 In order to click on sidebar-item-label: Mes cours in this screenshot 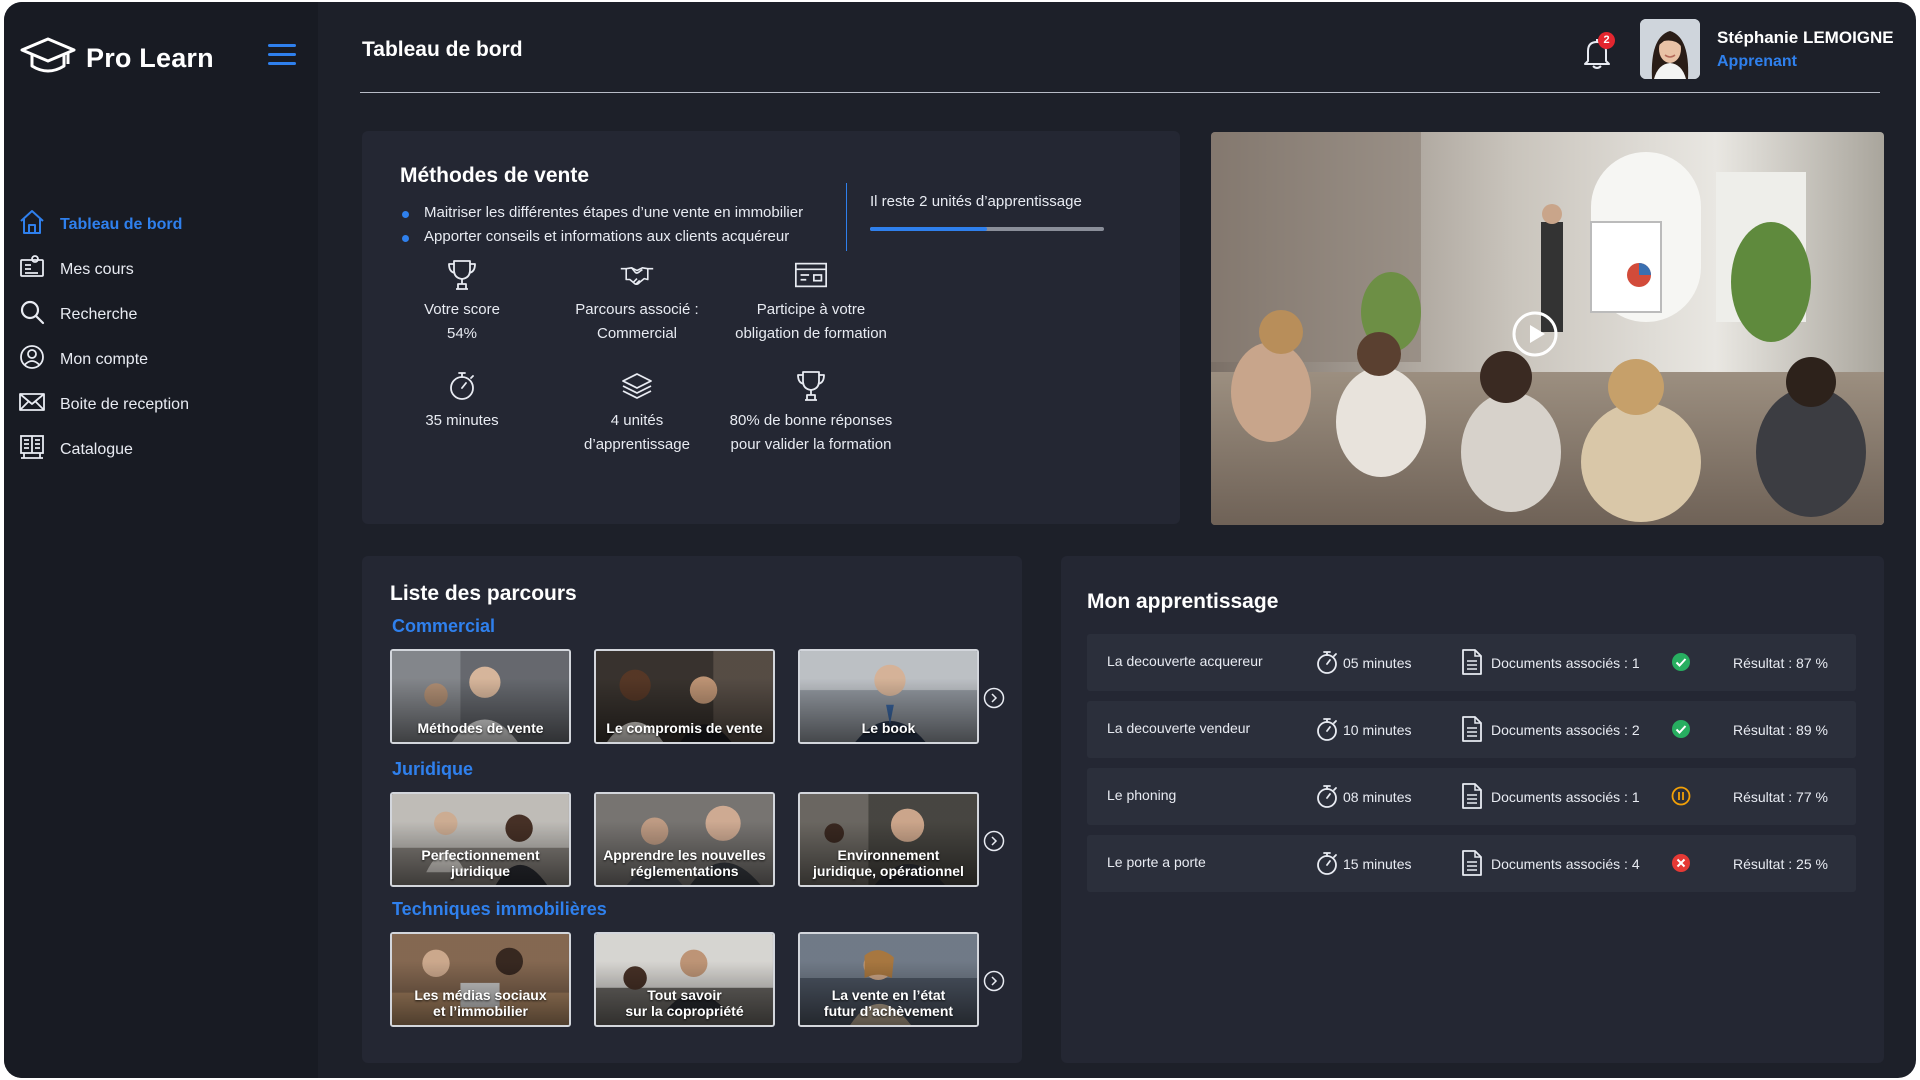, I will do `click(97, 269)`.